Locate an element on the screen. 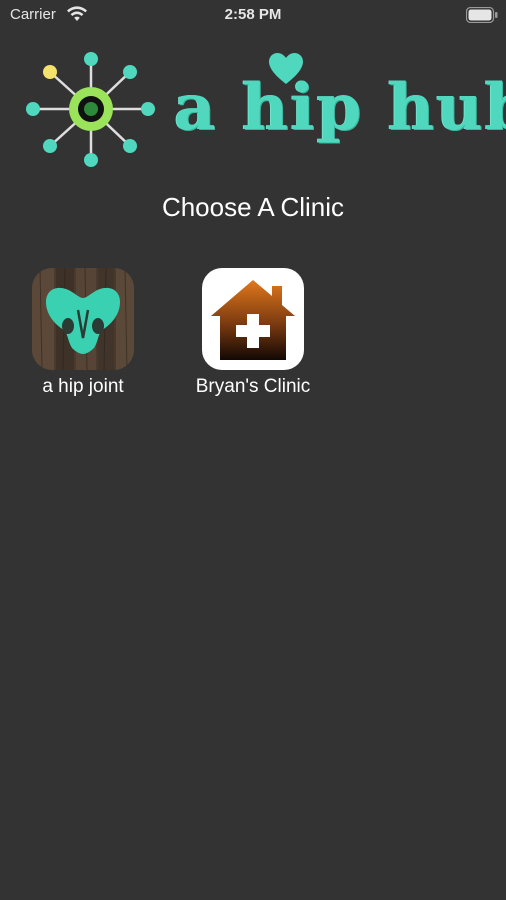  clinic-label: Bryan's Clinic is located at coordinates (253, 386).